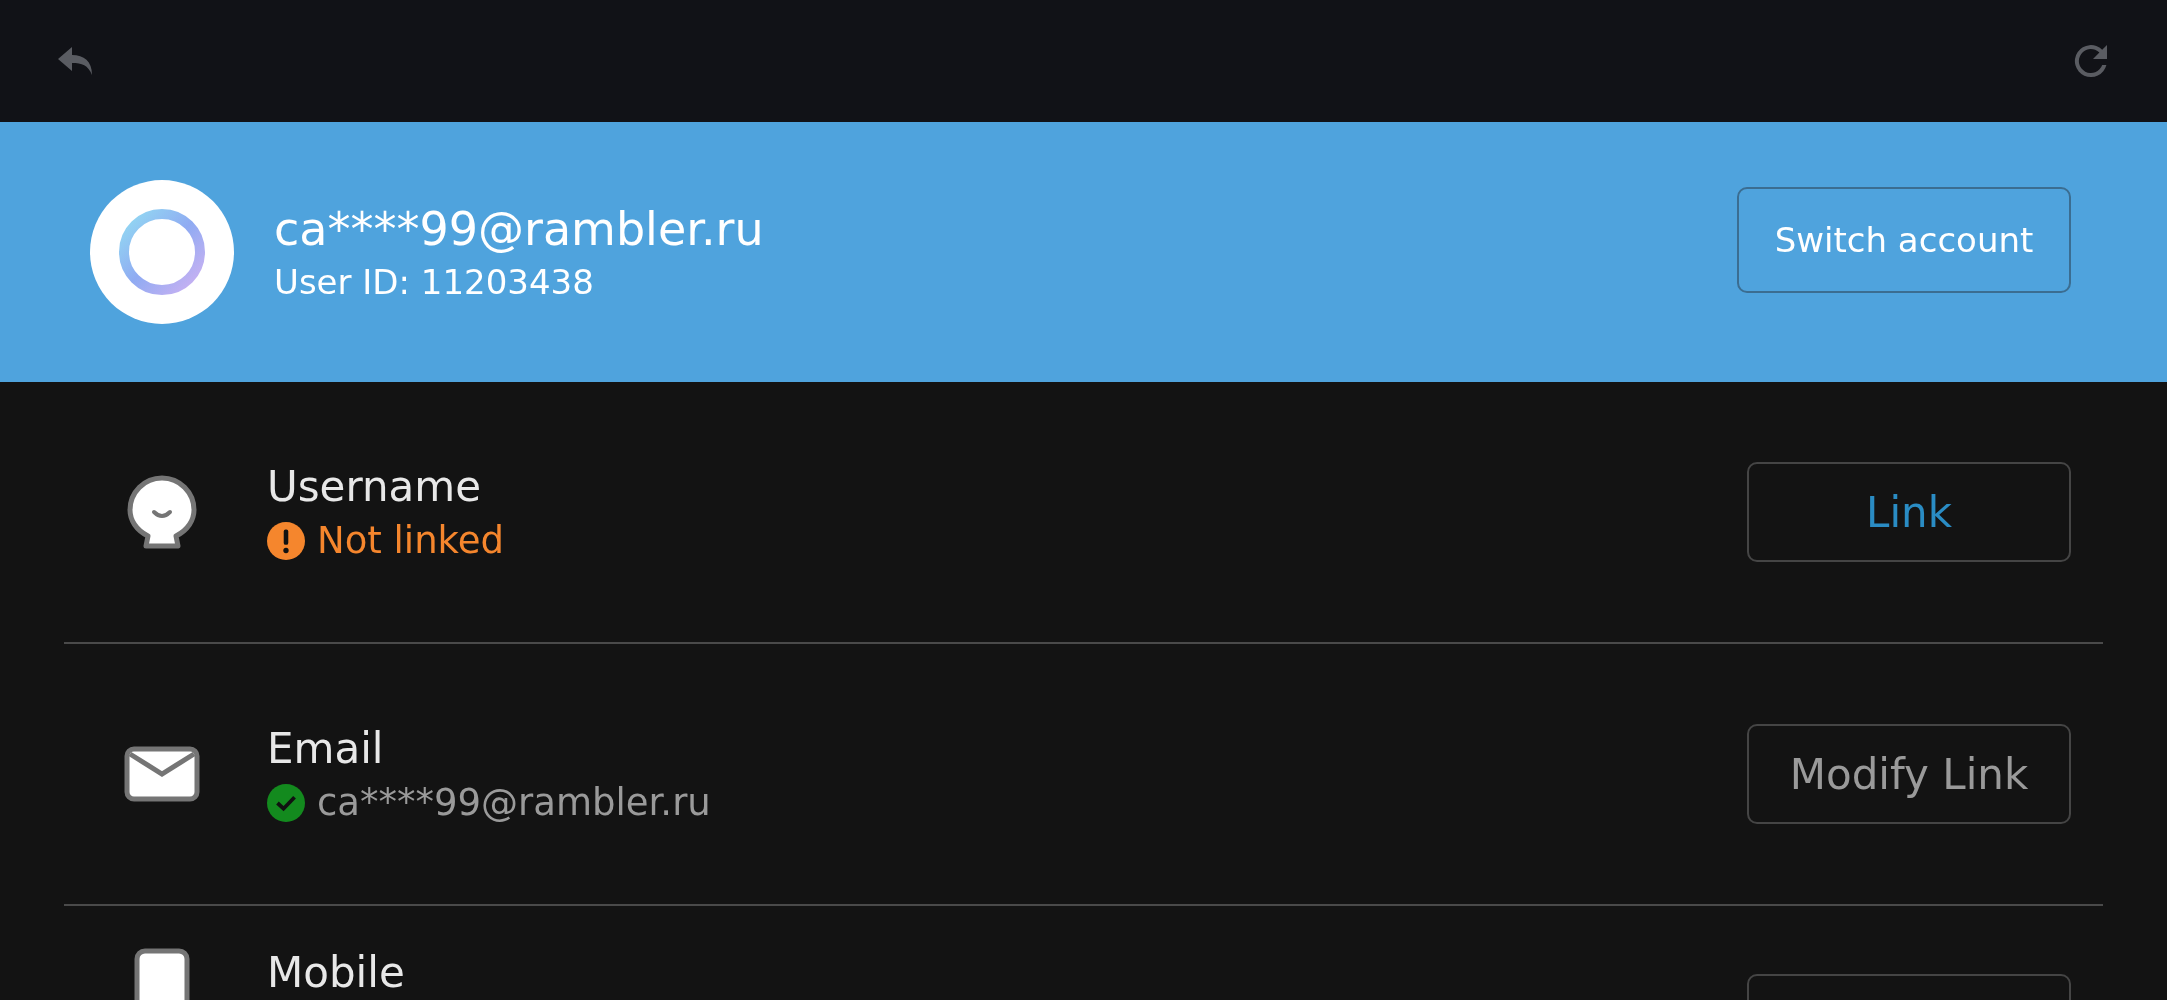 Image resolution: width=2167 pixels, height=1000 pixels. What do you see at coordinates (162, 512) in the screenshot?
I see `user-icon` at bounding box center [162, 512].